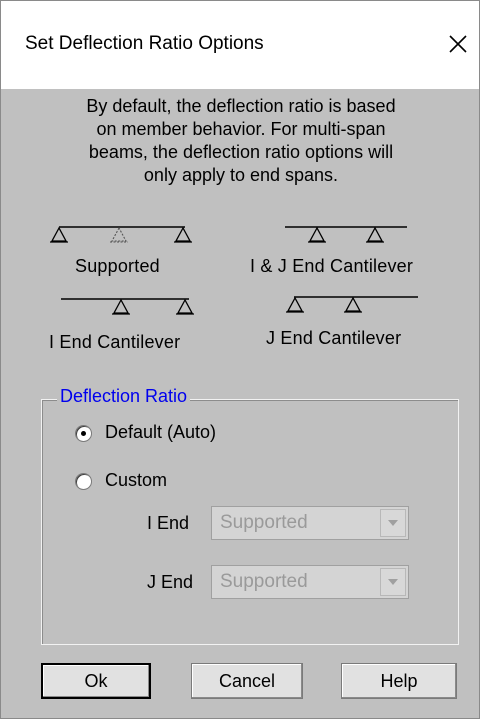 The image size is (480, 719). What do you see at coordinates (96, 681) in the screenshot?
I see `ok-button: Ok` at bounding box center [96, 681].